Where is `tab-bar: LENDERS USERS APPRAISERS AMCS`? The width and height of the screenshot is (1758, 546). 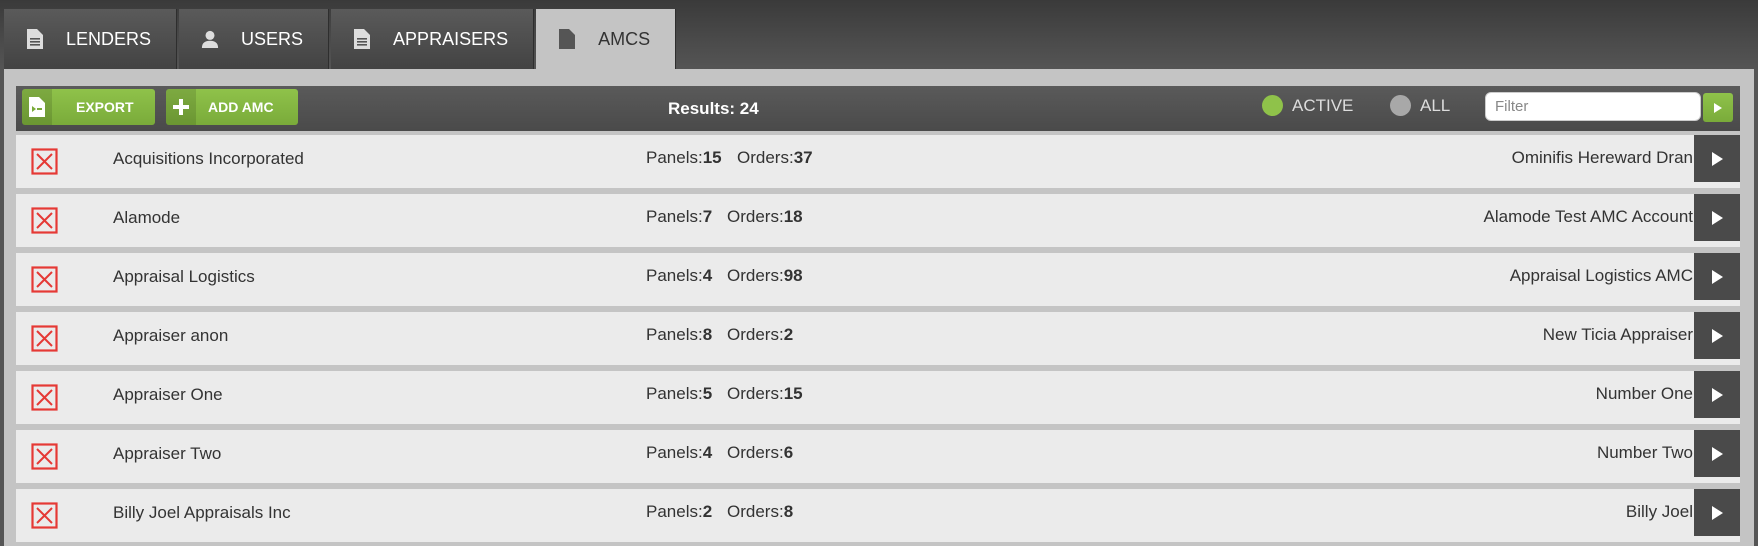
tab-bar: LENDERS USERS APPRAISERS AMCS is located at coordinates (340, 39).